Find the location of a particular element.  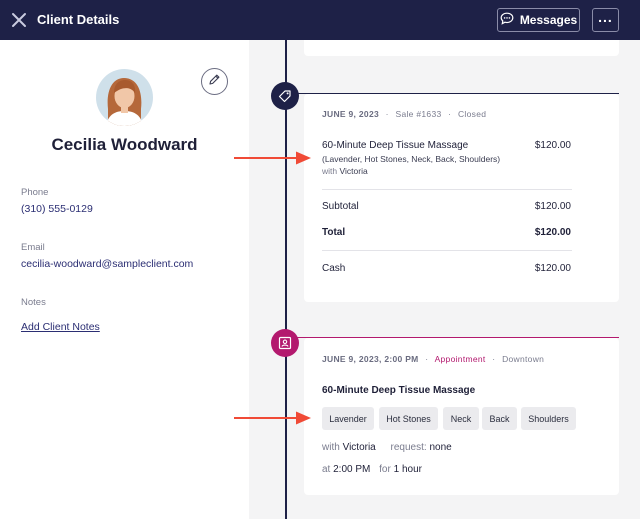

previous-timeline-card is located at coordinates (461, 48).